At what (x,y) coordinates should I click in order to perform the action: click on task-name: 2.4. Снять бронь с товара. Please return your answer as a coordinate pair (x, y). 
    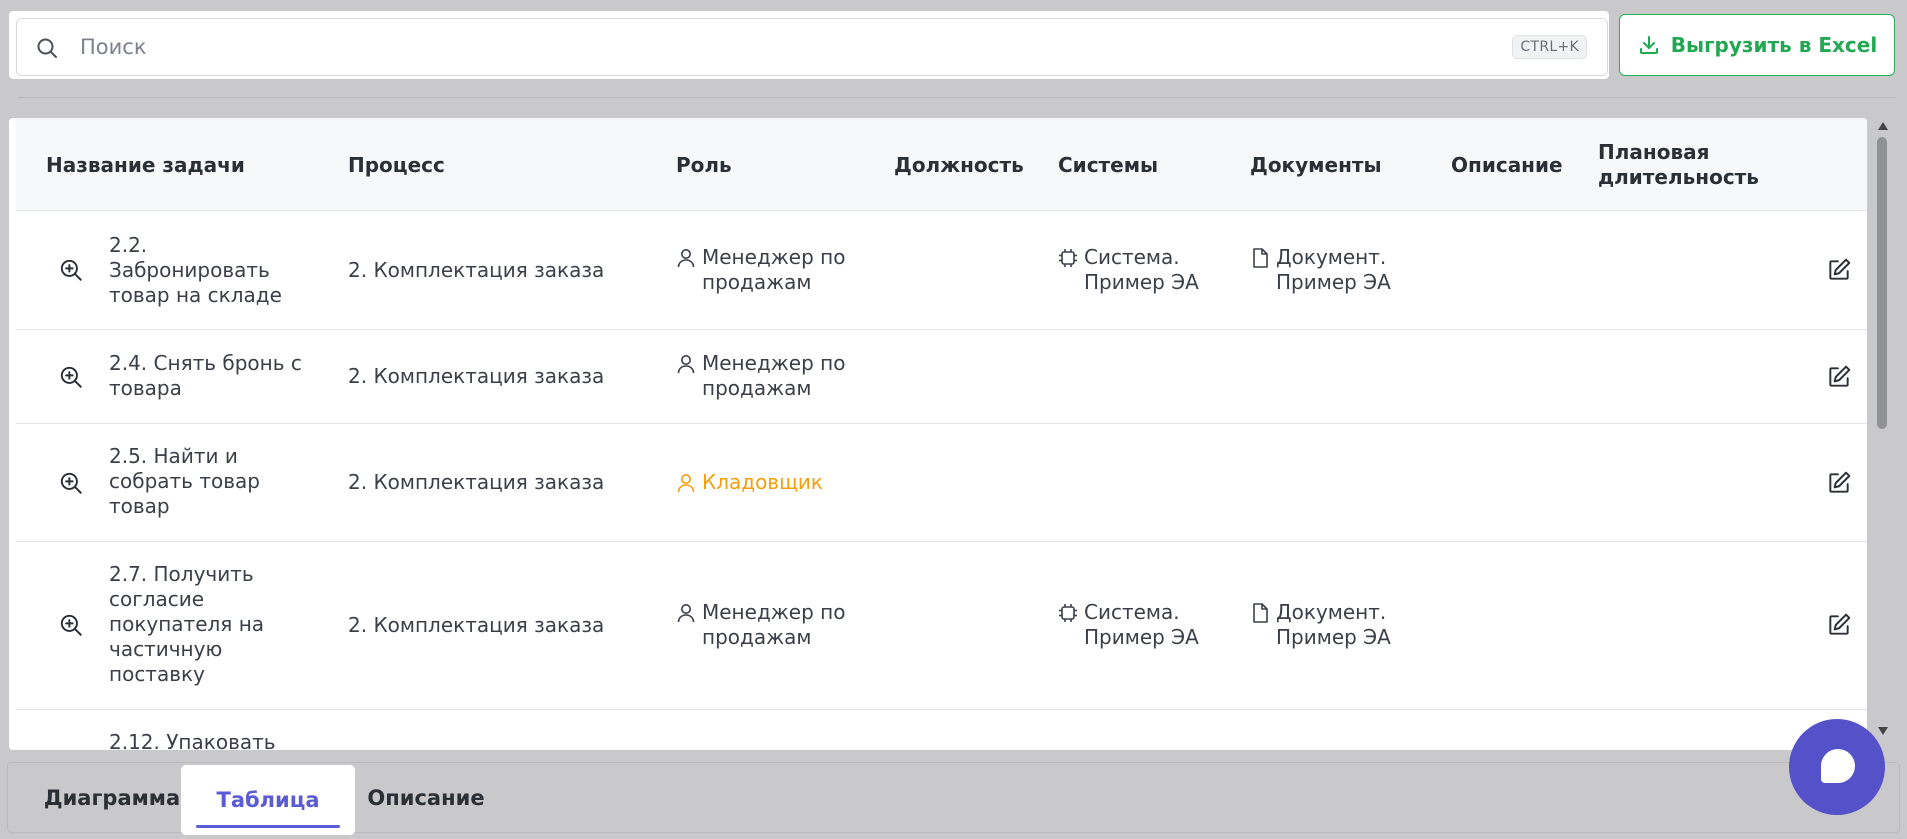
    Looking at the image, I should click on (205, 376).